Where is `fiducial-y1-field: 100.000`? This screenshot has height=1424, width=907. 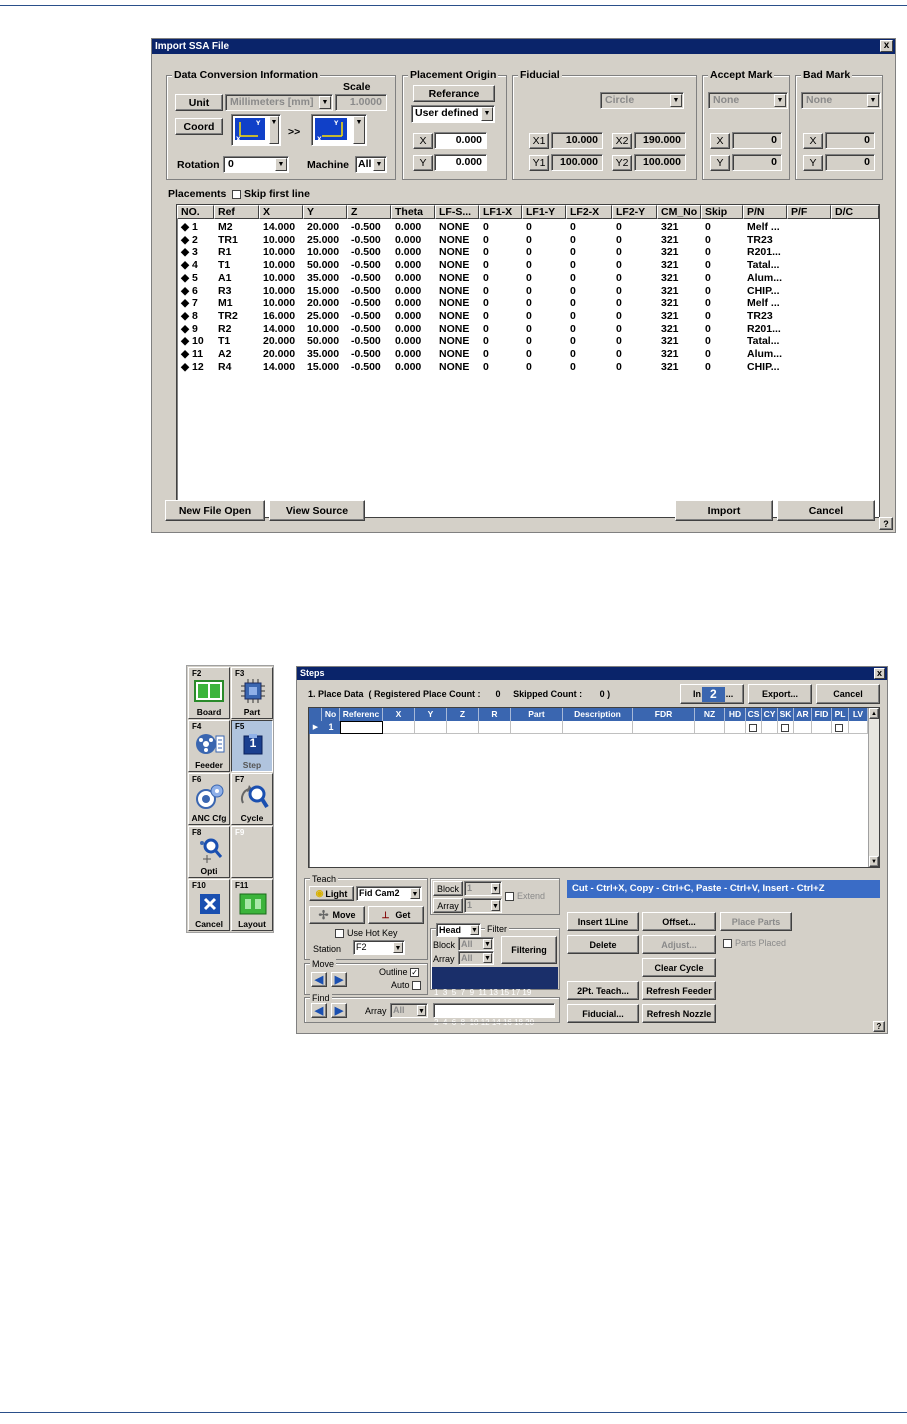 fiducial-y1-field: 100.000 is located at coordinates (577, 162).